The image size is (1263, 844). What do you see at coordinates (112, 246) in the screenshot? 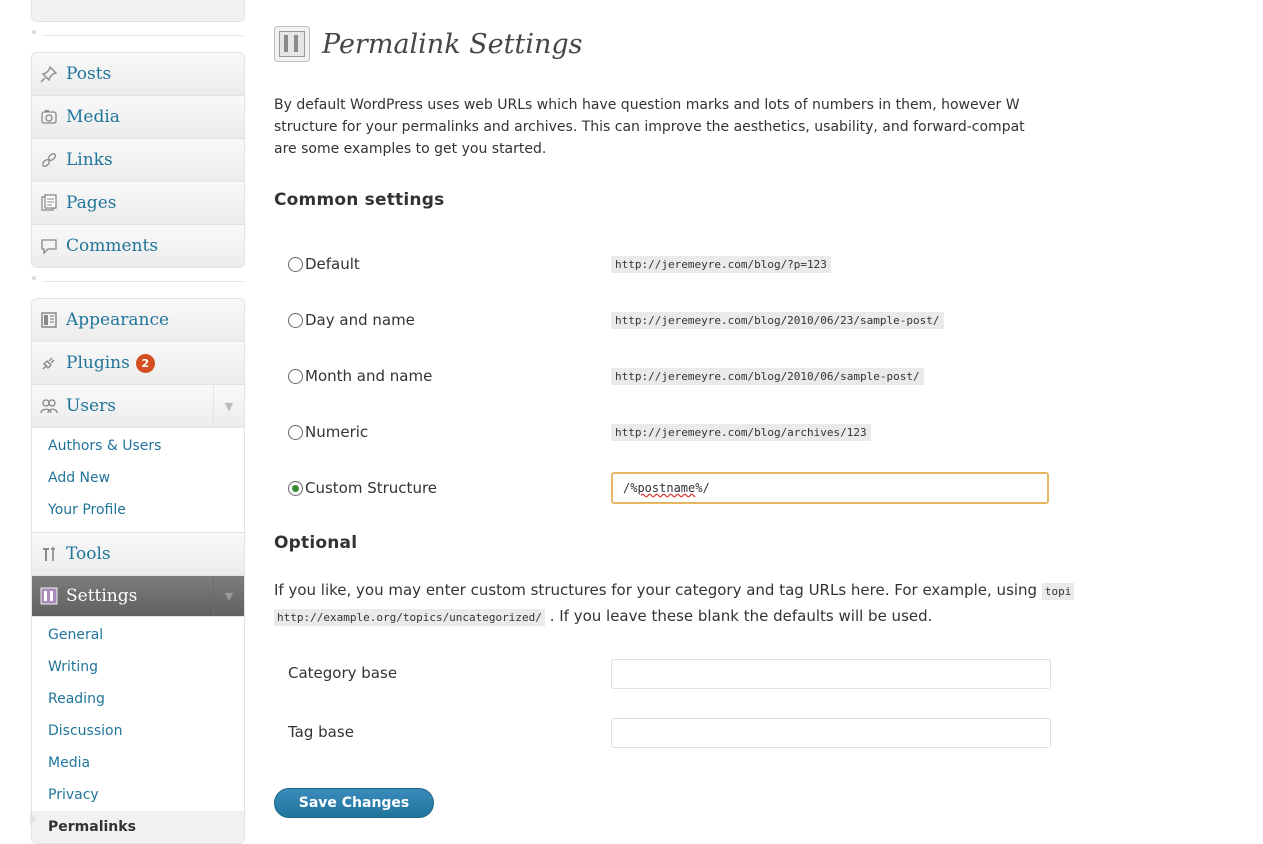
I see `menu-label: Comments` at bounding box center [112, 246].